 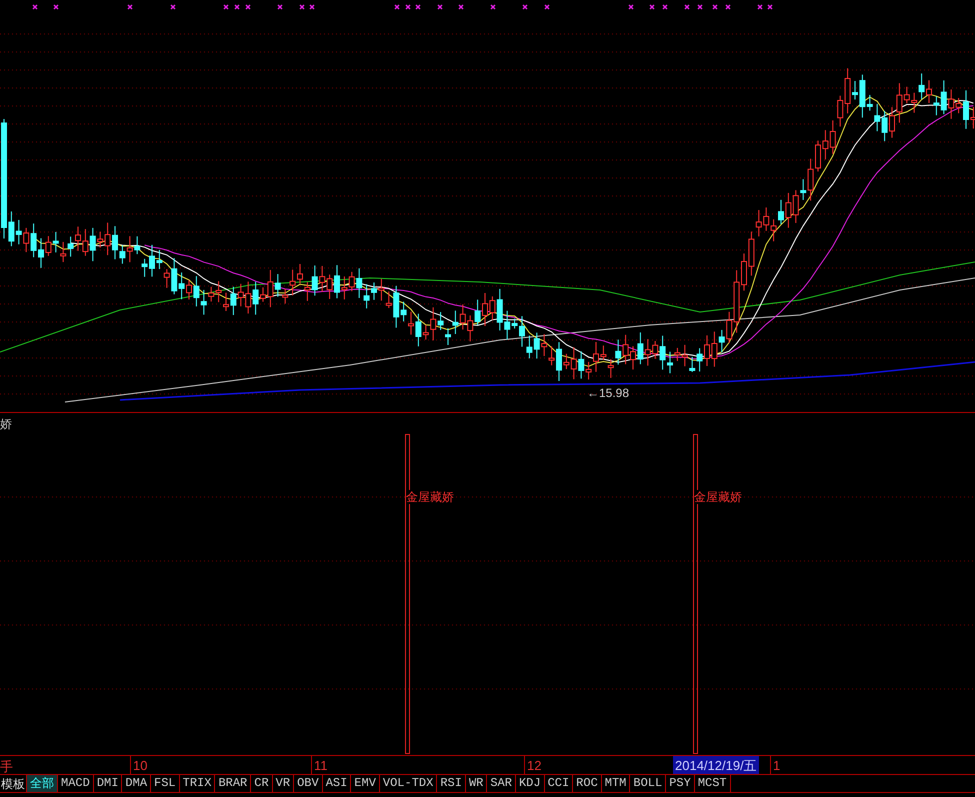 What do you see at coordinates (283, 783) in the screenshot?
I see `indicator-tab: VR` at bounding box center [283, 783].